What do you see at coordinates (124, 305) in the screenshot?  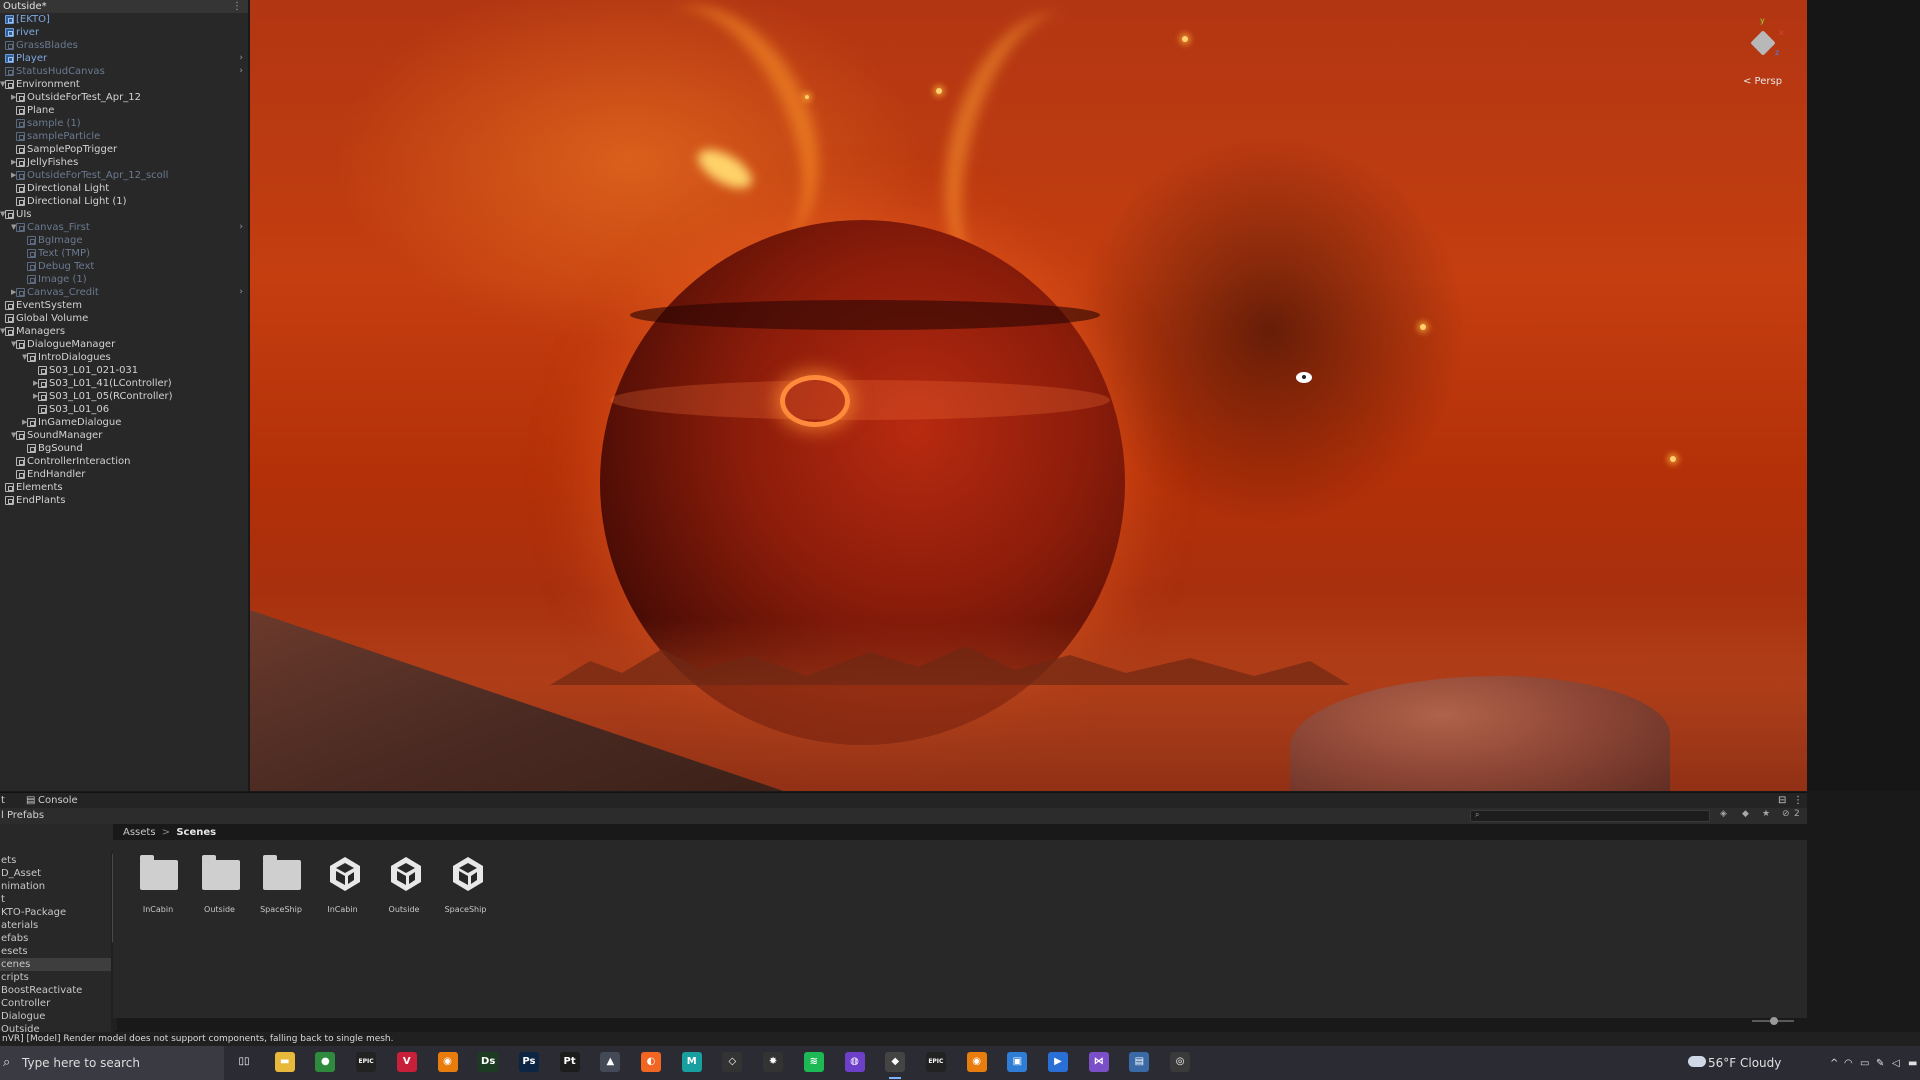 I see `hierarchy-item: EventSystem` at bounding box center [124, 305].